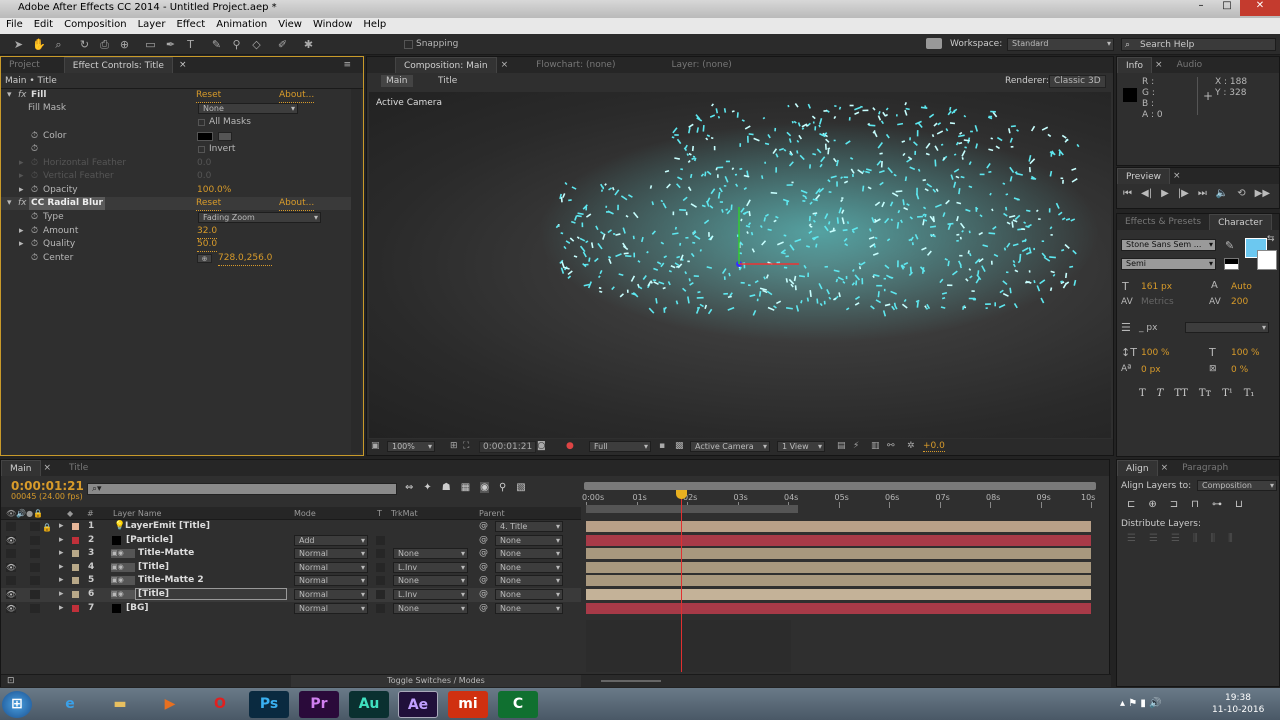 The width and height of the screenshot is (1280, 720). I want to click on workspace-dropdown: Standard, so click(1060, 44).